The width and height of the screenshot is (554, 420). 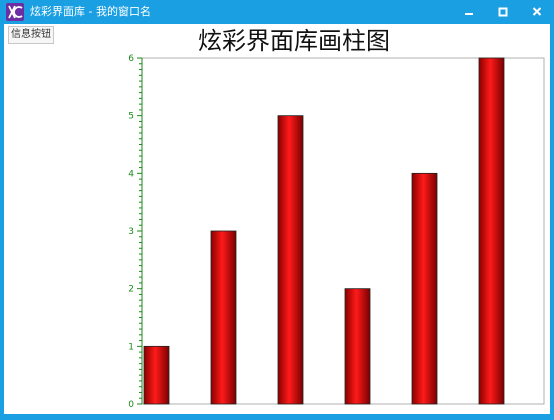 I want to click on y-tick-label: 0, so click(x=131, y=405).